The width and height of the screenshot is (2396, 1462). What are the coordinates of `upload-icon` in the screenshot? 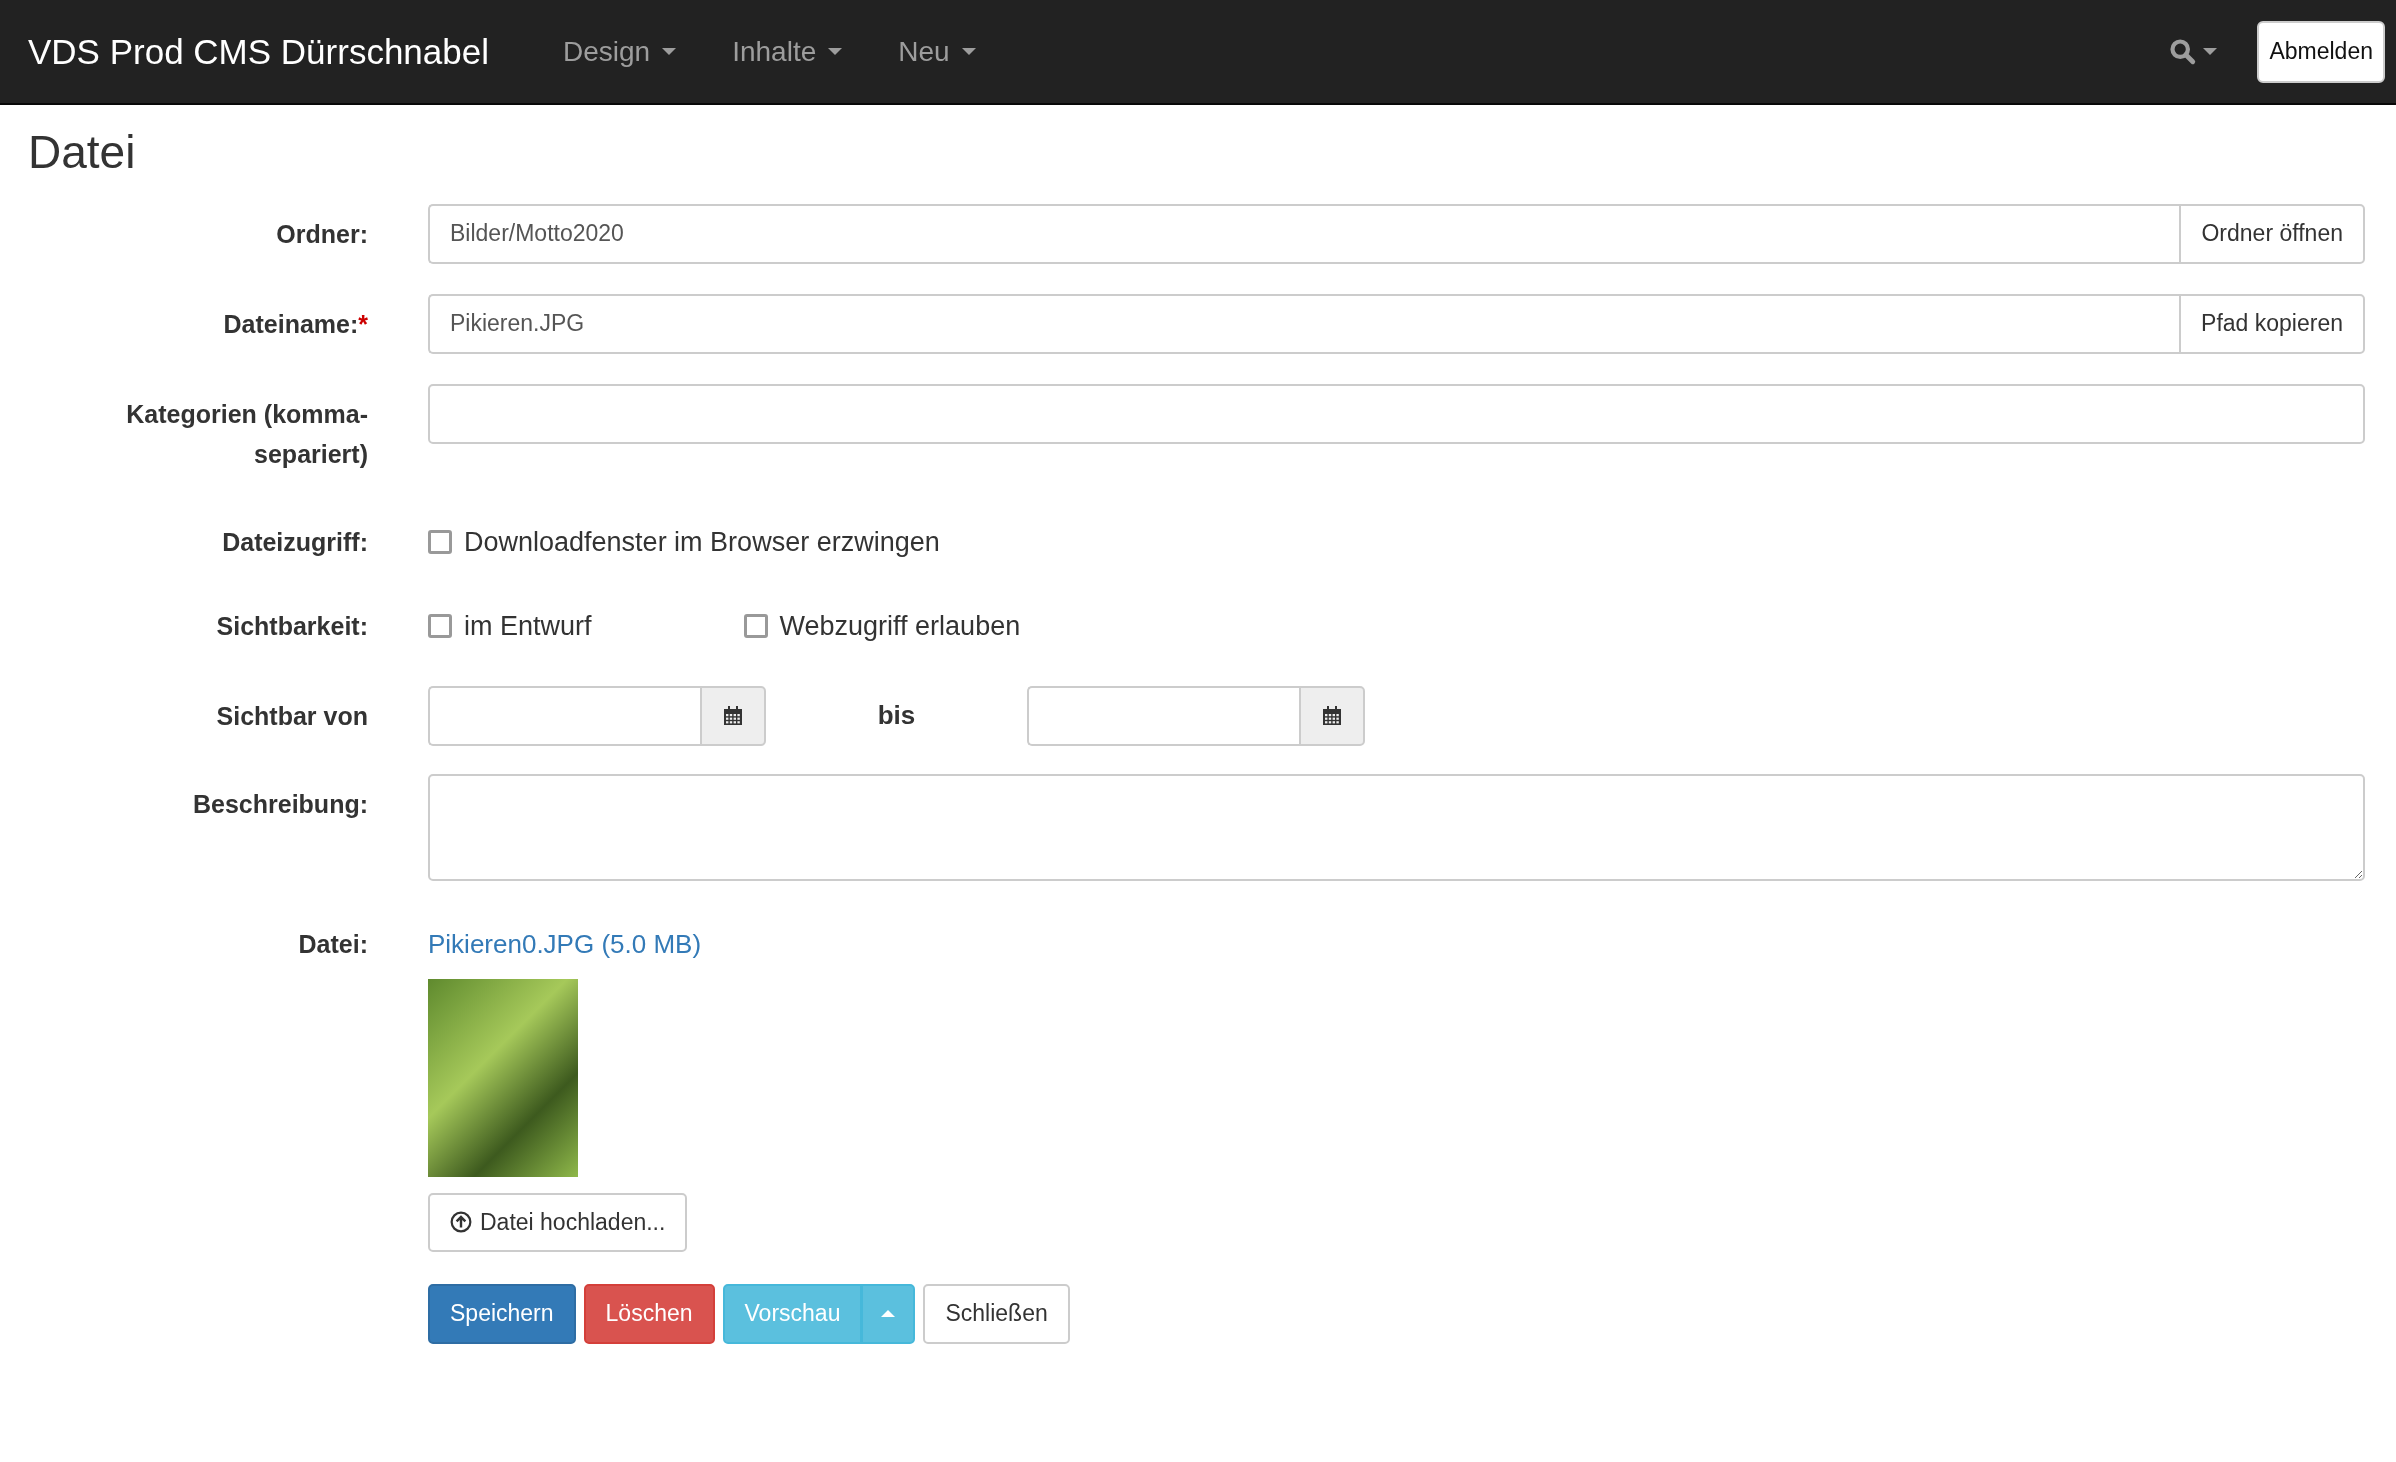 It's located at (461, 1222).